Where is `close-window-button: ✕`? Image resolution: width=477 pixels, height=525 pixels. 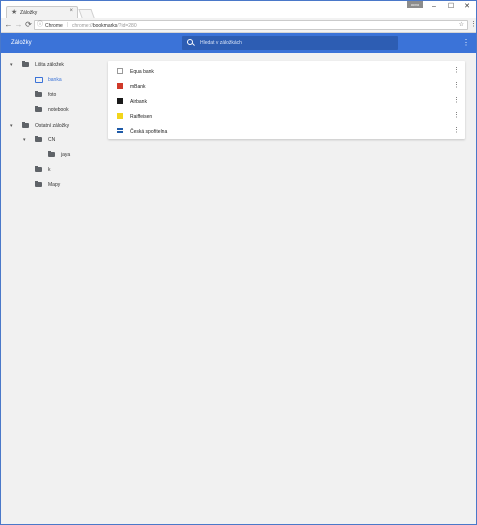
close-window-button: ✕ is located at coordinates (467, 7).